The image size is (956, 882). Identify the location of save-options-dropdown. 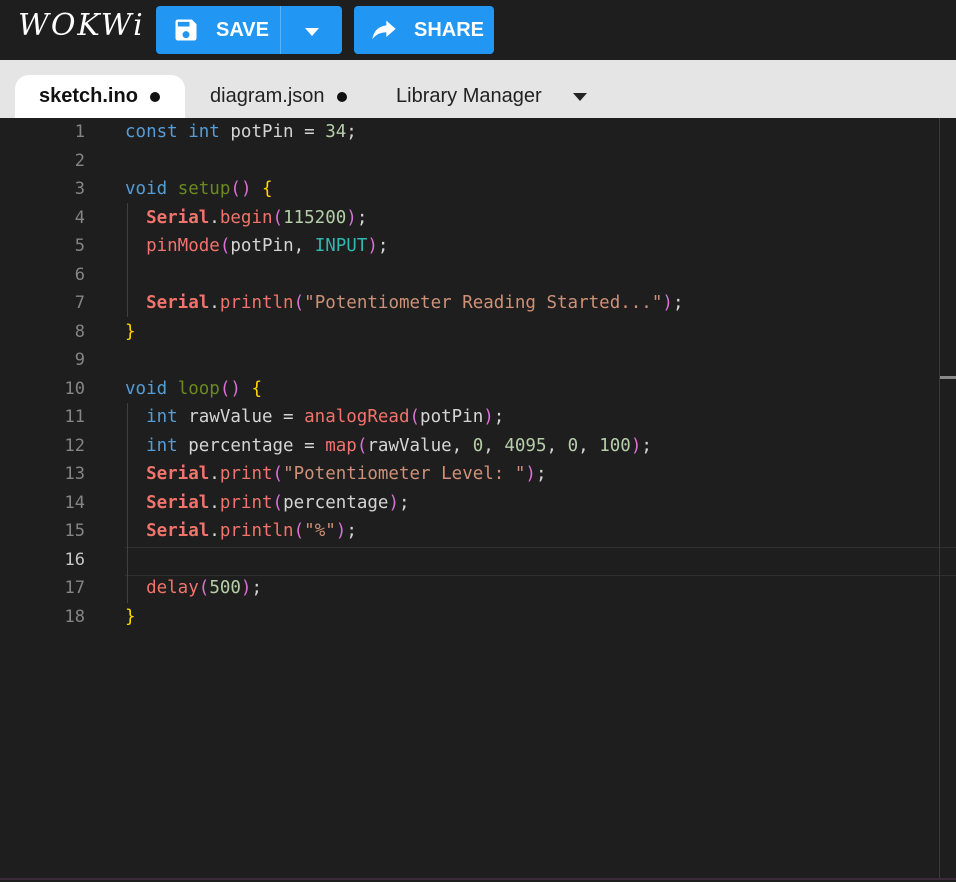
(311, 30).